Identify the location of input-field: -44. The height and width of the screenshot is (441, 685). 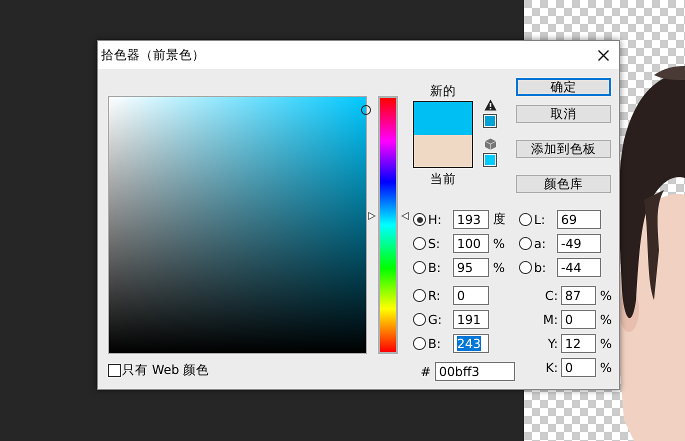
(579, 267).